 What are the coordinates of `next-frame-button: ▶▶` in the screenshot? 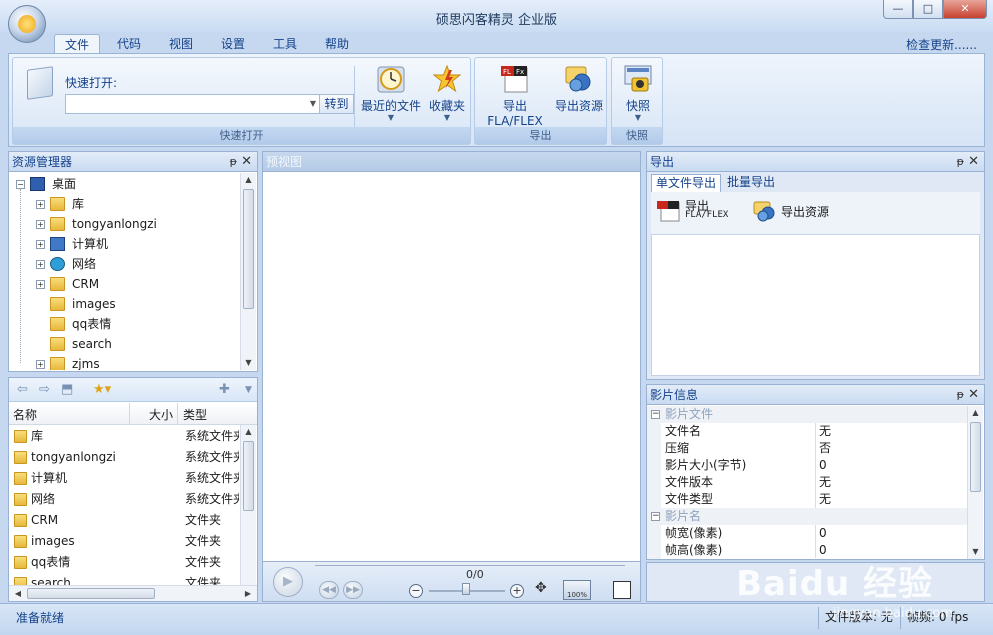 It's located at (353, 590).